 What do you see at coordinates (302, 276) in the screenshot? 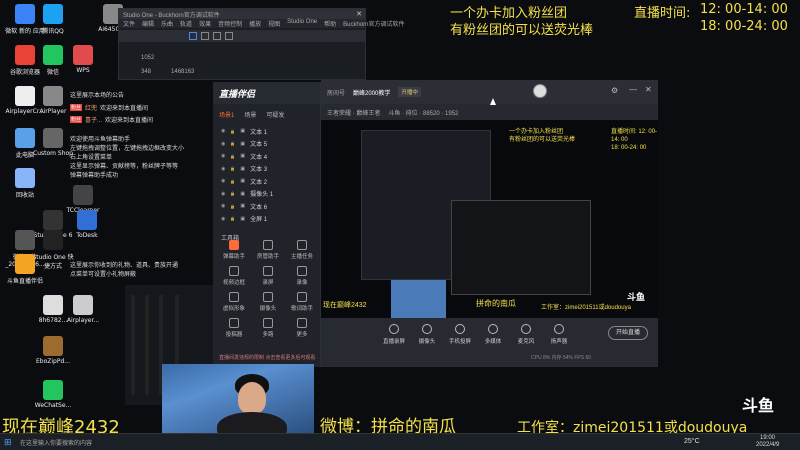
I see `tool-button: 录像` at bounding box center [302, 276].